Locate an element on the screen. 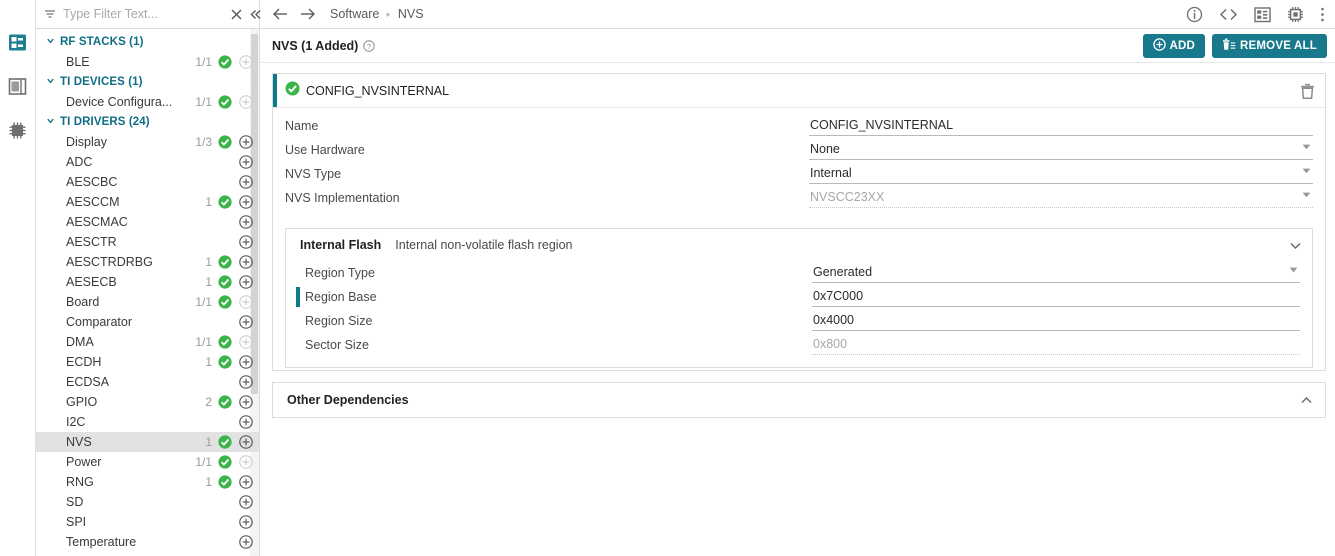  arrow-left-icon is located at coordinates (280, 14).